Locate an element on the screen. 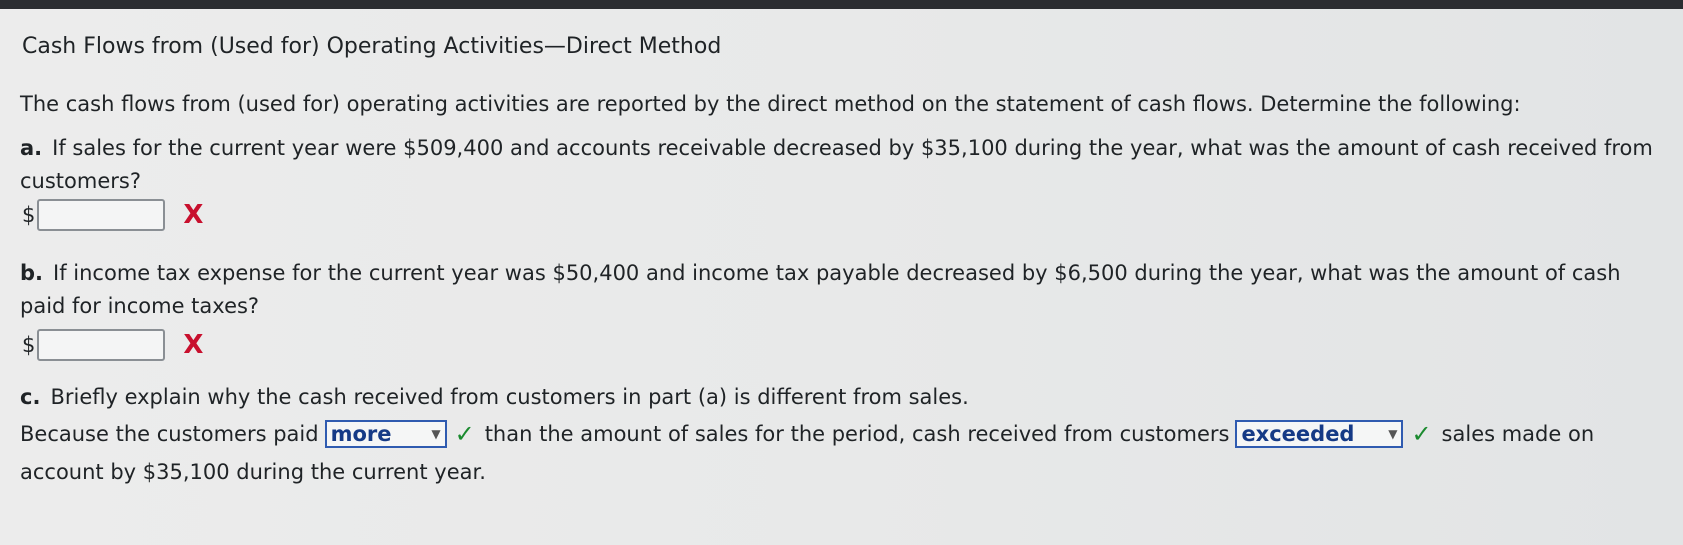 This screenshot has width=1683, height=545. part-c-letter: c. is located at coordinates (30, 397).